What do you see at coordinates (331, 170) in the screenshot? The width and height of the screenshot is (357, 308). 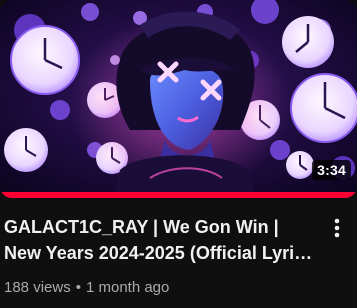 I see `video-duration-badge: 3:34` at bounding box center [331, 170].